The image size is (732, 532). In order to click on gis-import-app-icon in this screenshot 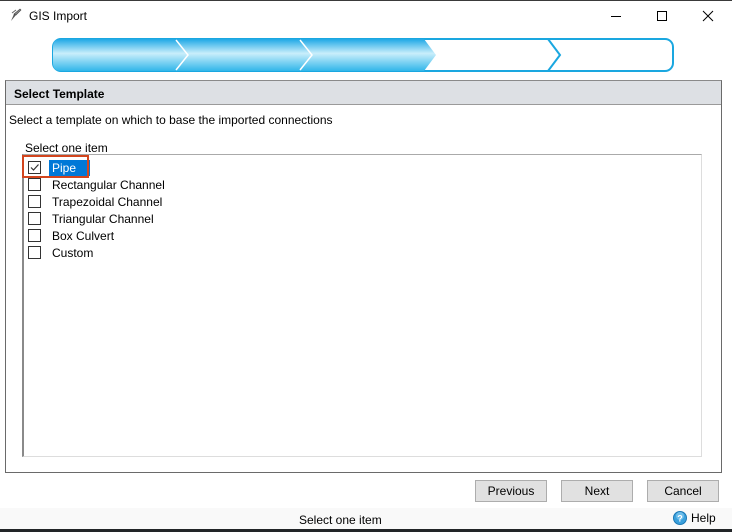, I will do `click(16, 14)`.